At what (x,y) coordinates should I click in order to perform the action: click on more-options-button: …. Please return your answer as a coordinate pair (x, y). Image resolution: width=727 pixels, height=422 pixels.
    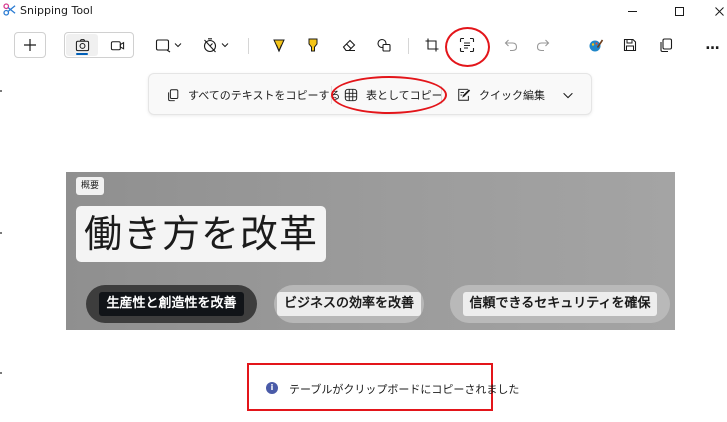
    Looking at the image, I should click on (713, 45).